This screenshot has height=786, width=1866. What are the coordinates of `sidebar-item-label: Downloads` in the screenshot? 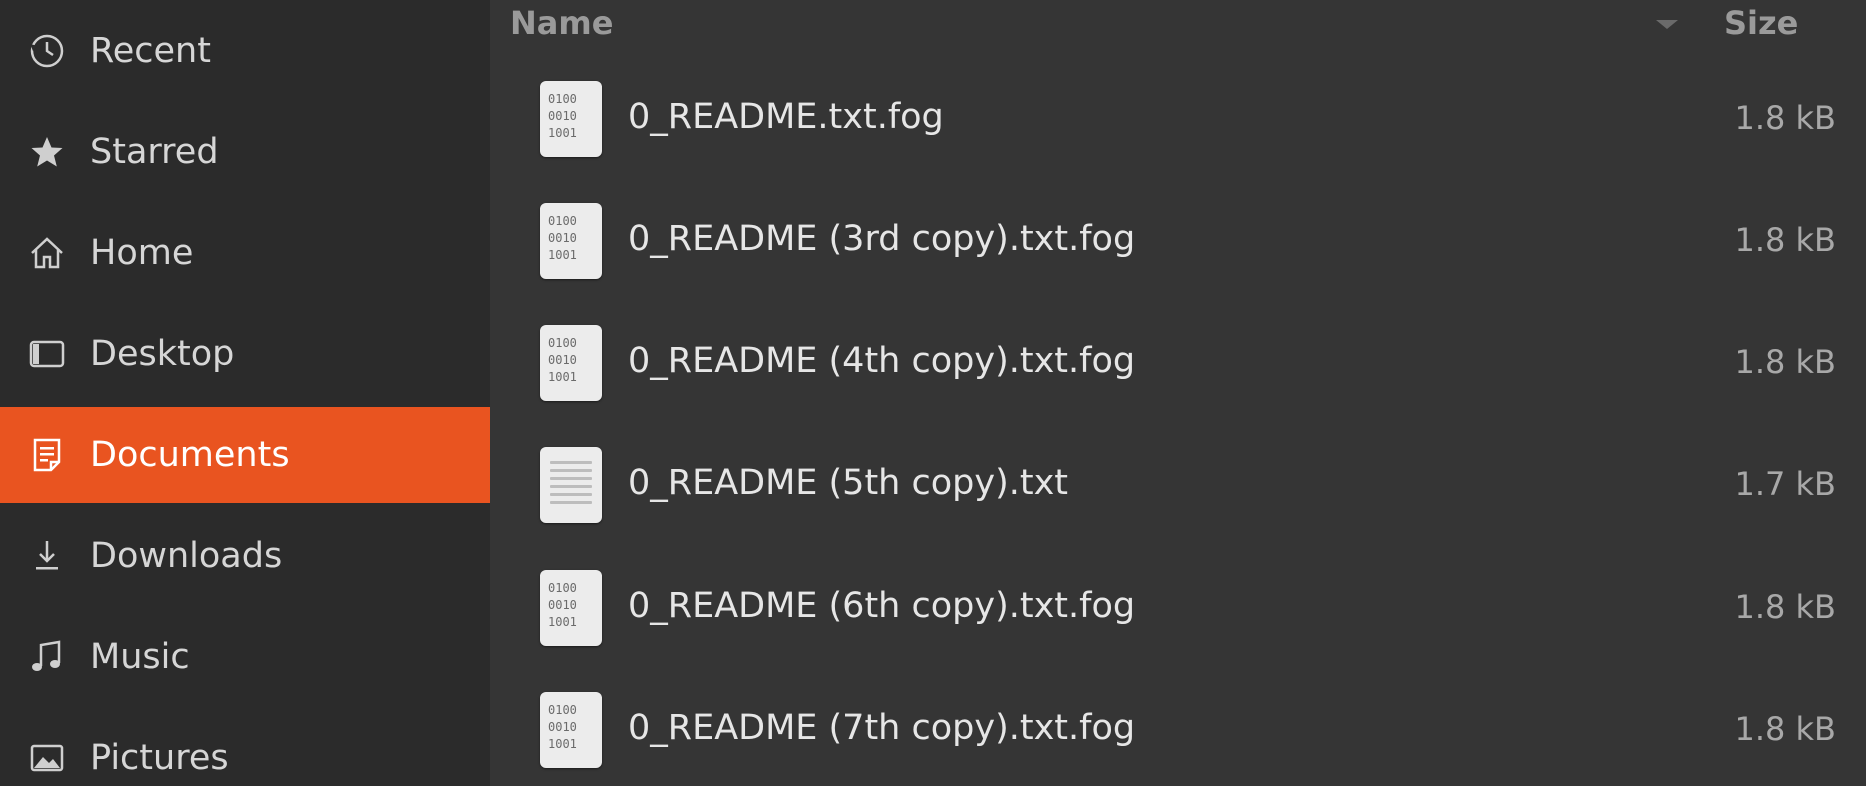 It's located at (186, 556).